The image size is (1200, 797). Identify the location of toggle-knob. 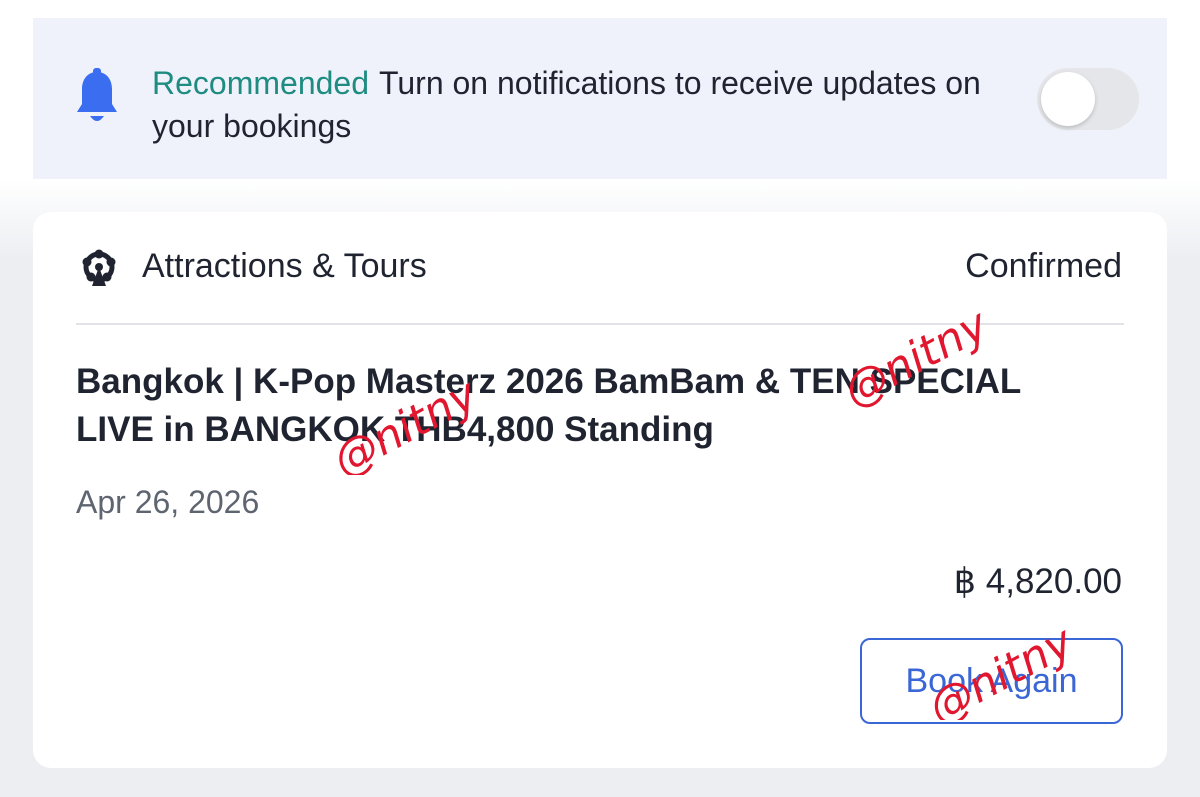
(1068, 99).